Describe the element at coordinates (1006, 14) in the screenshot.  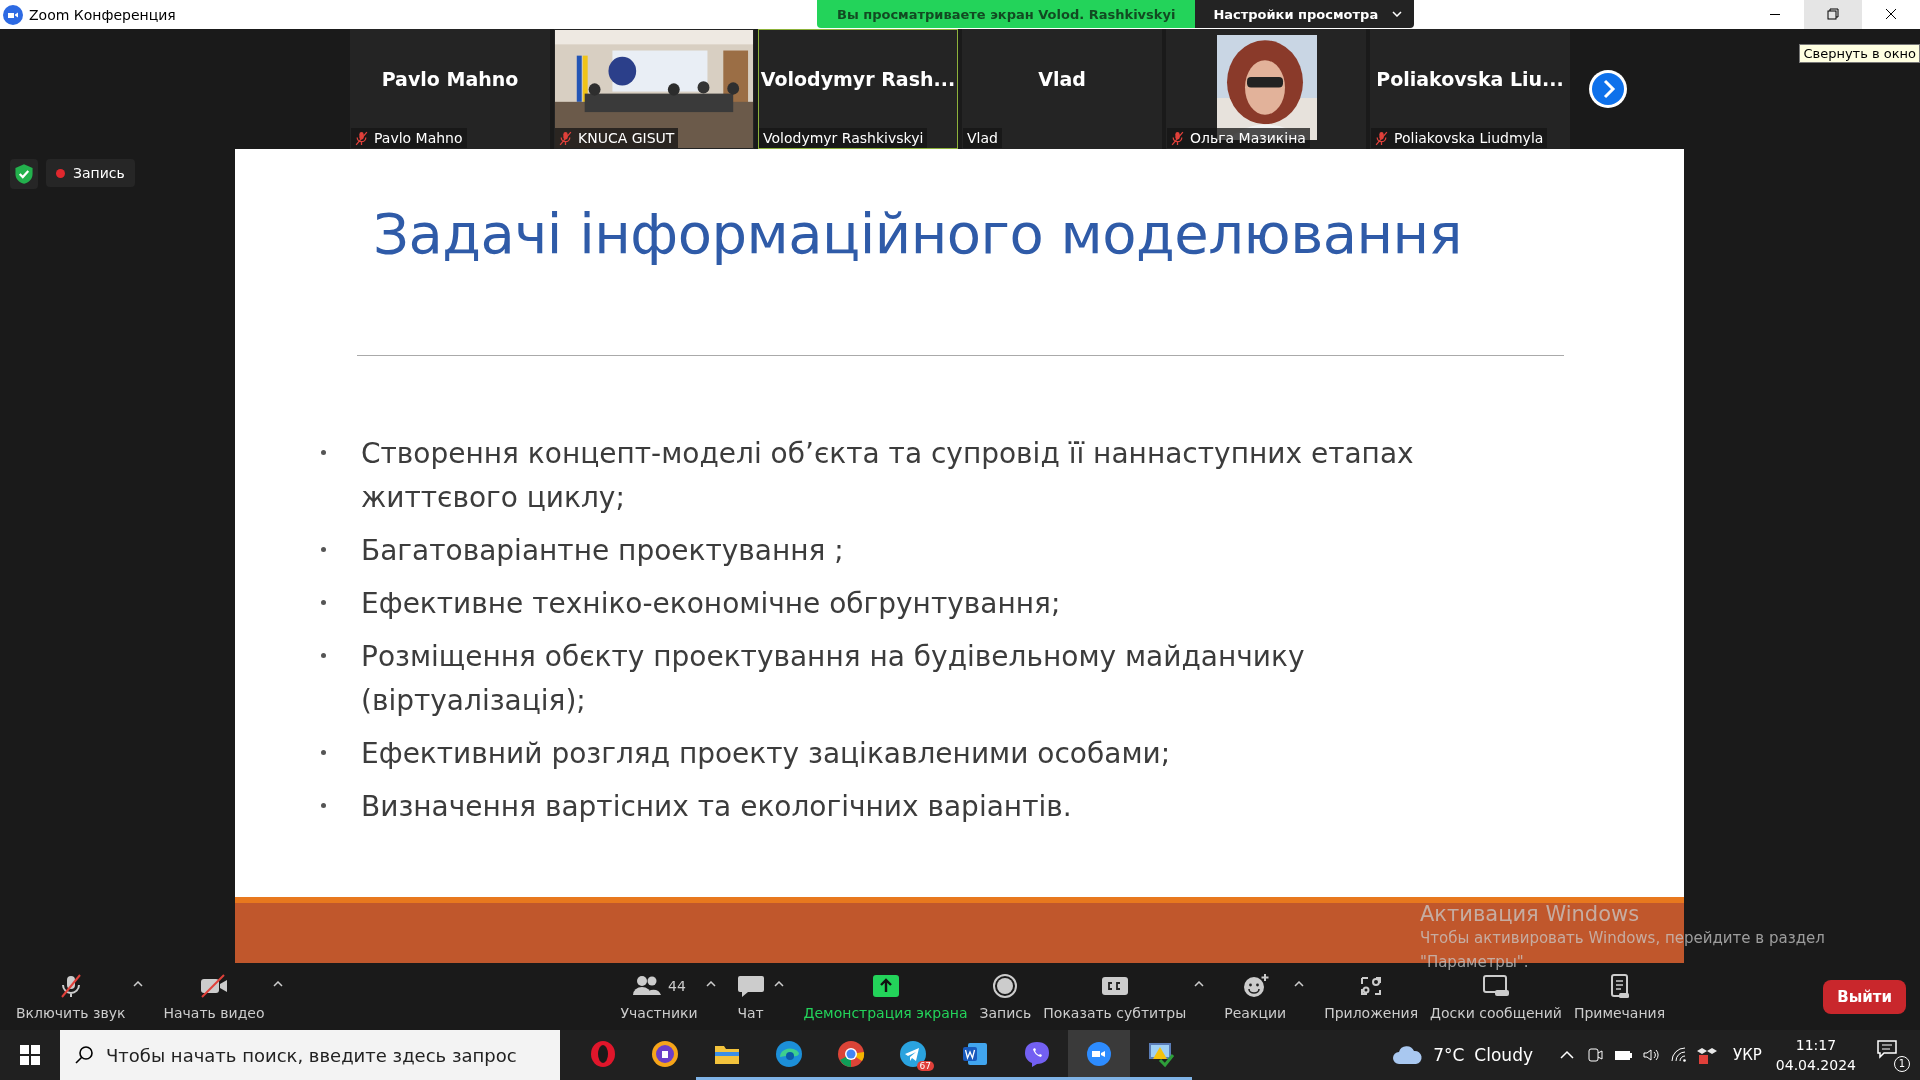
I see `share-notice: Вы просматриваете экран Volod. Rashkivskyi` at that location.